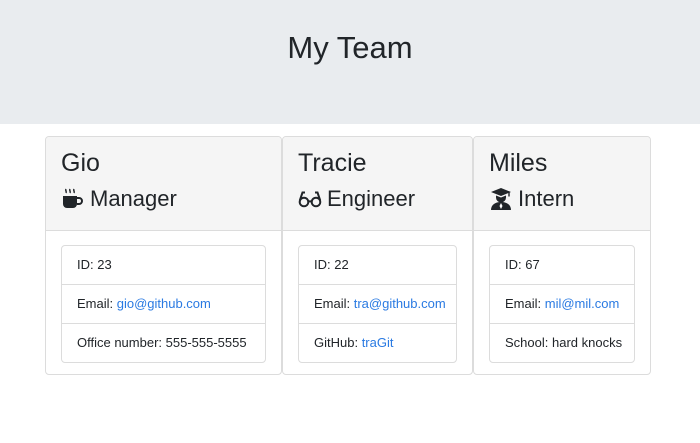 The height and width of the screenshot is (443, 700). What do you see at coordinates (133, 198) in the screenshot?
I see `role-label: Manager` at bounding box center [133, 198].